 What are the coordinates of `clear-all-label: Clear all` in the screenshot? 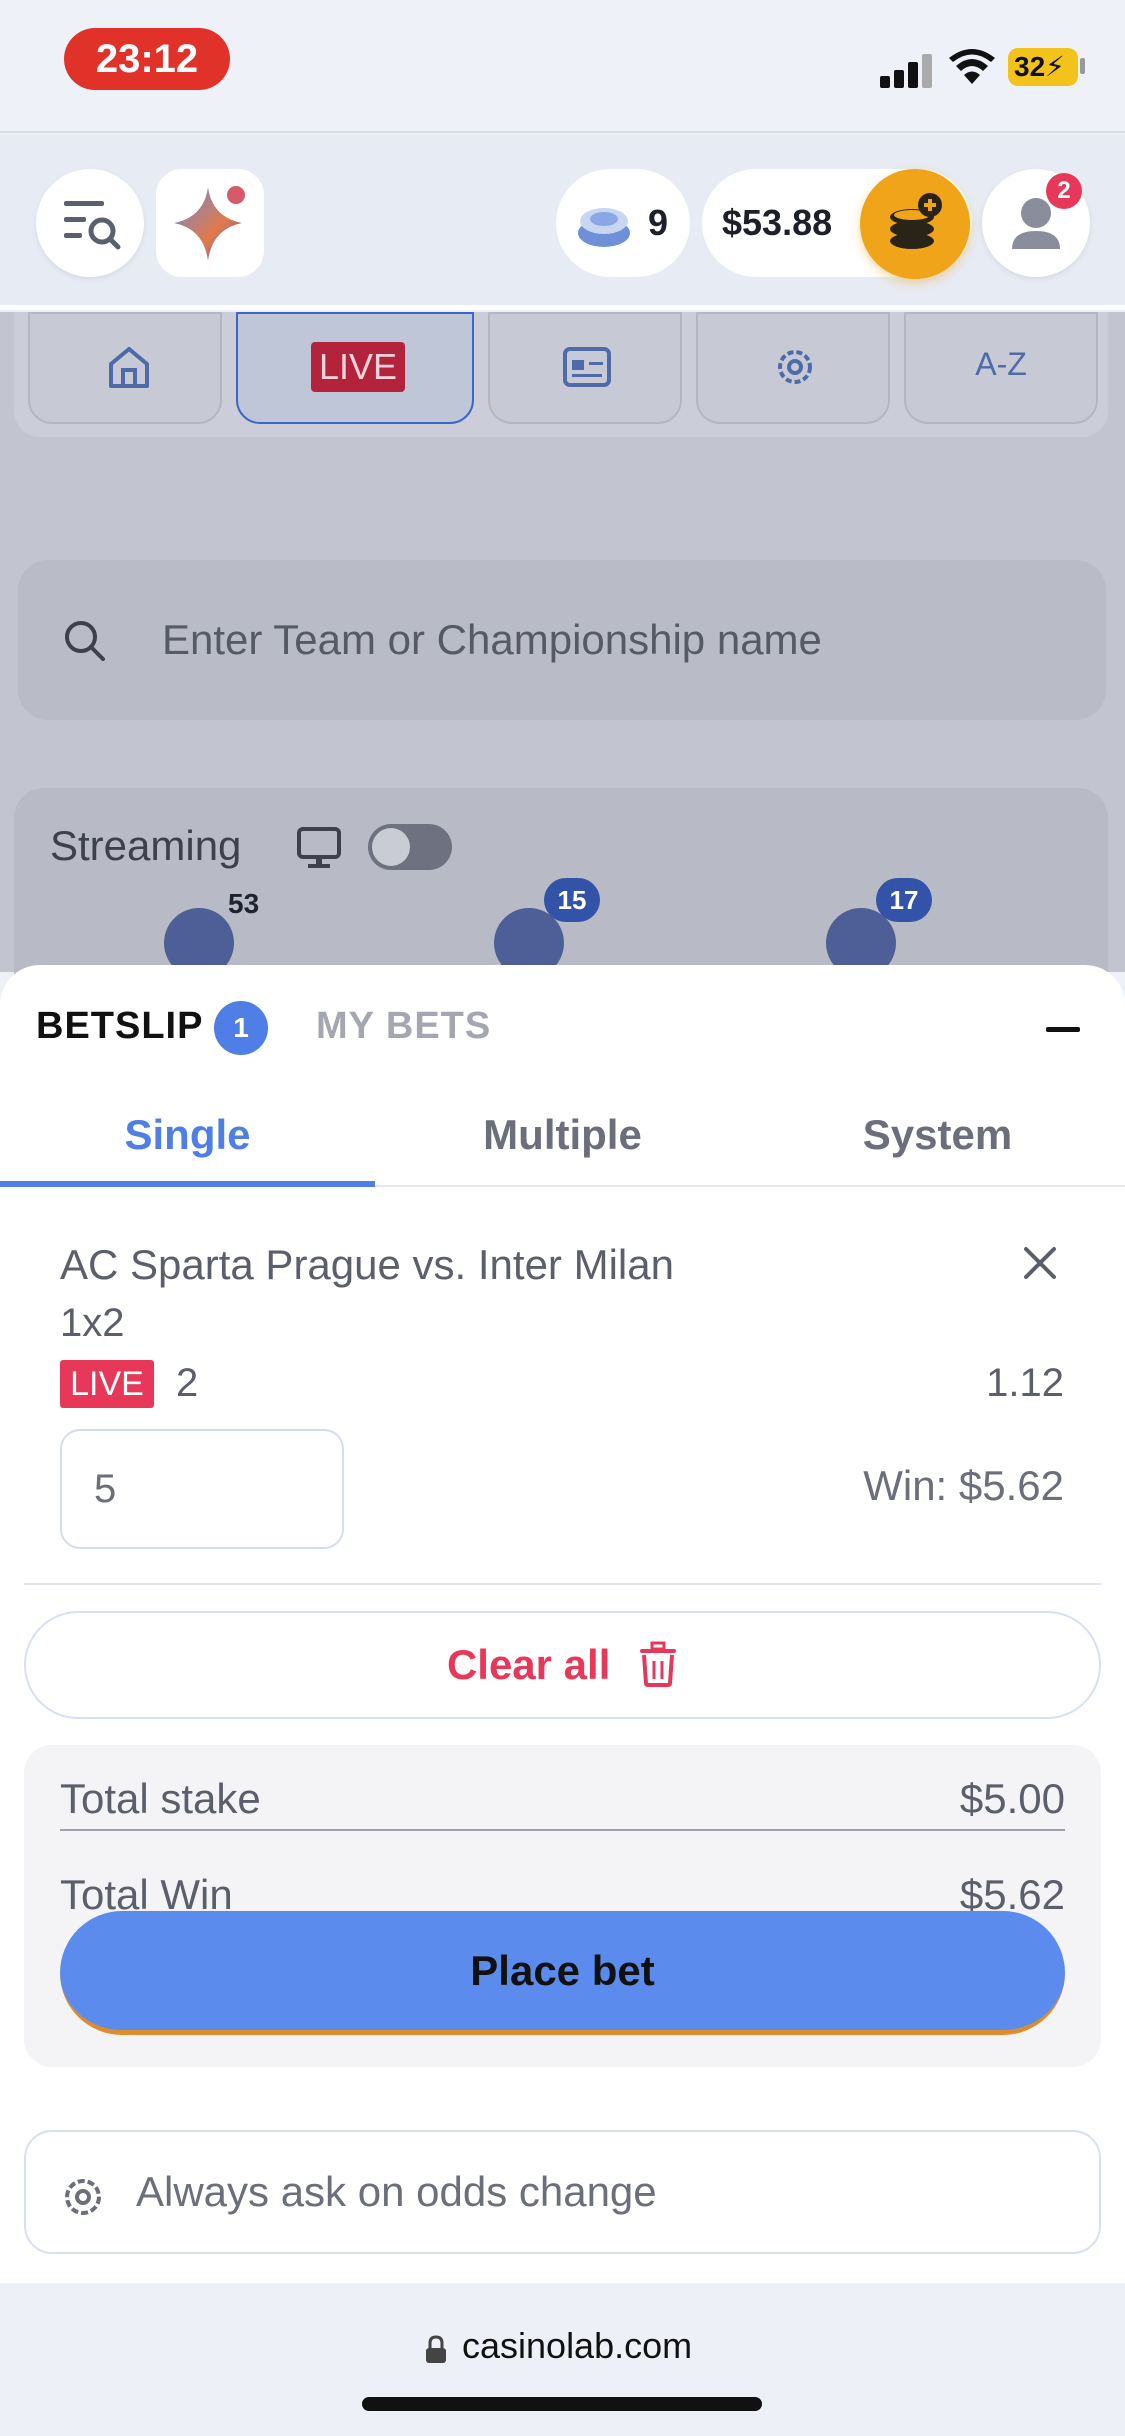 It's located at (528, 1664).